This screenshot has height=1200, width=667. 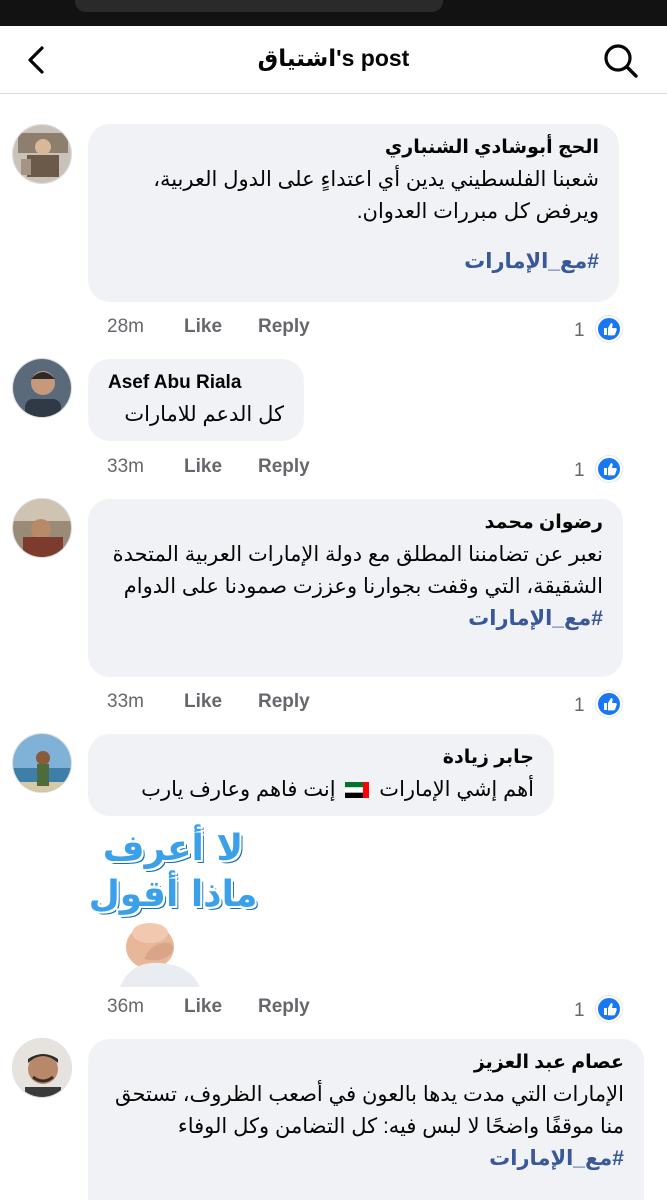 What do you see at coordinates (196, 383) in the screenshot?
I see `comment-author: Asef Abu Riala` at bounding box center [196, 383].